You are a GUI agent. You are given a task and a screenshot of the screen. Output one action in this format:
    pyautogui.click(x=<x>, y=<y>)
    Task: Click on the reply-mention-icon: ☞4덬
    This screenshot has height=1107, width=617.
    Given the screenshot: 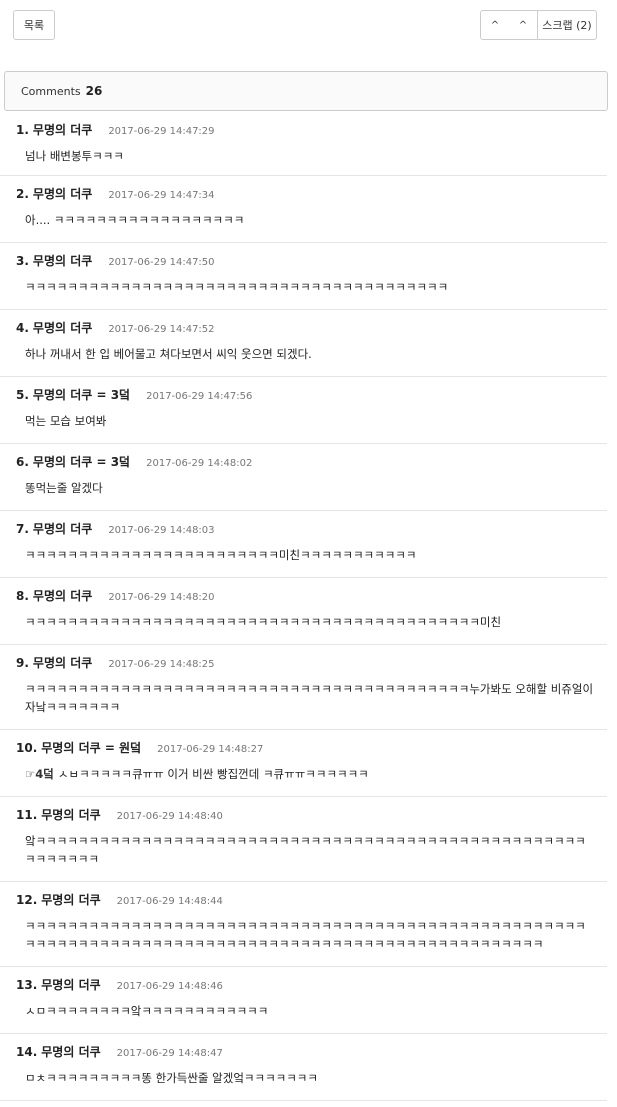 What is the action you would take?
    pyautogui.click(x=39, y=774)
    